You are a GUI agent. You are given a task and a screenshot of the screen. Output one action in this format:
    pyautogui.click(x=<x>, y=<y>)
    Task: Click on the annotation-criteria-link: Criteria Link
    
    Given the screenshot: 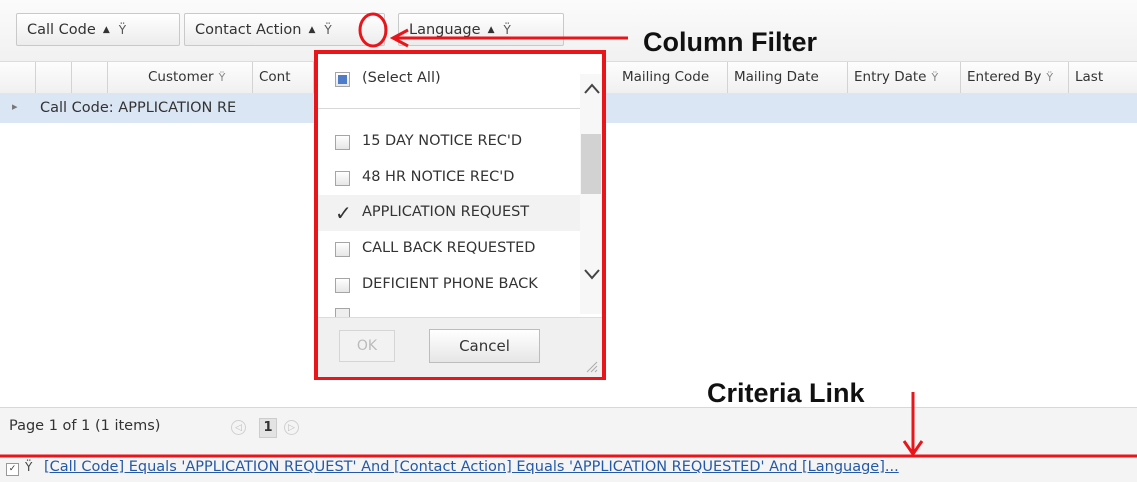 What is the action you would take?
    pyautogui.click(x=786, y=393)
    